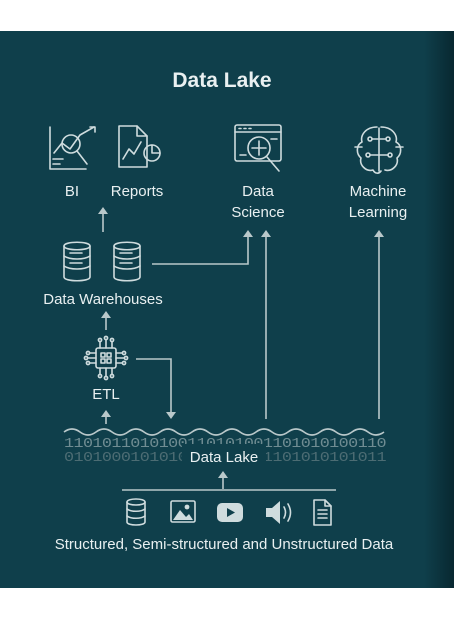 The height and width of the screenshot is (619, 454). What do you see at coordinates (72, 148) in the screenshot?
I see `analytics-chart-icon` at bounding box center [72, 148].